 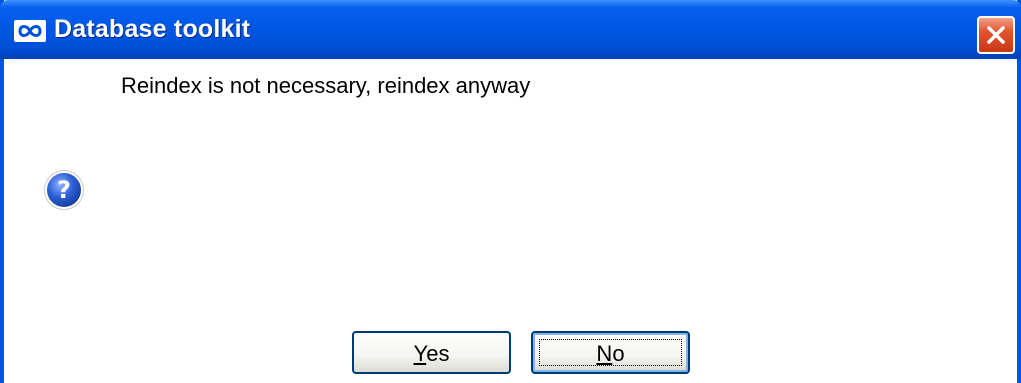 I want to click on close-icon, so click(x=996, y=35).